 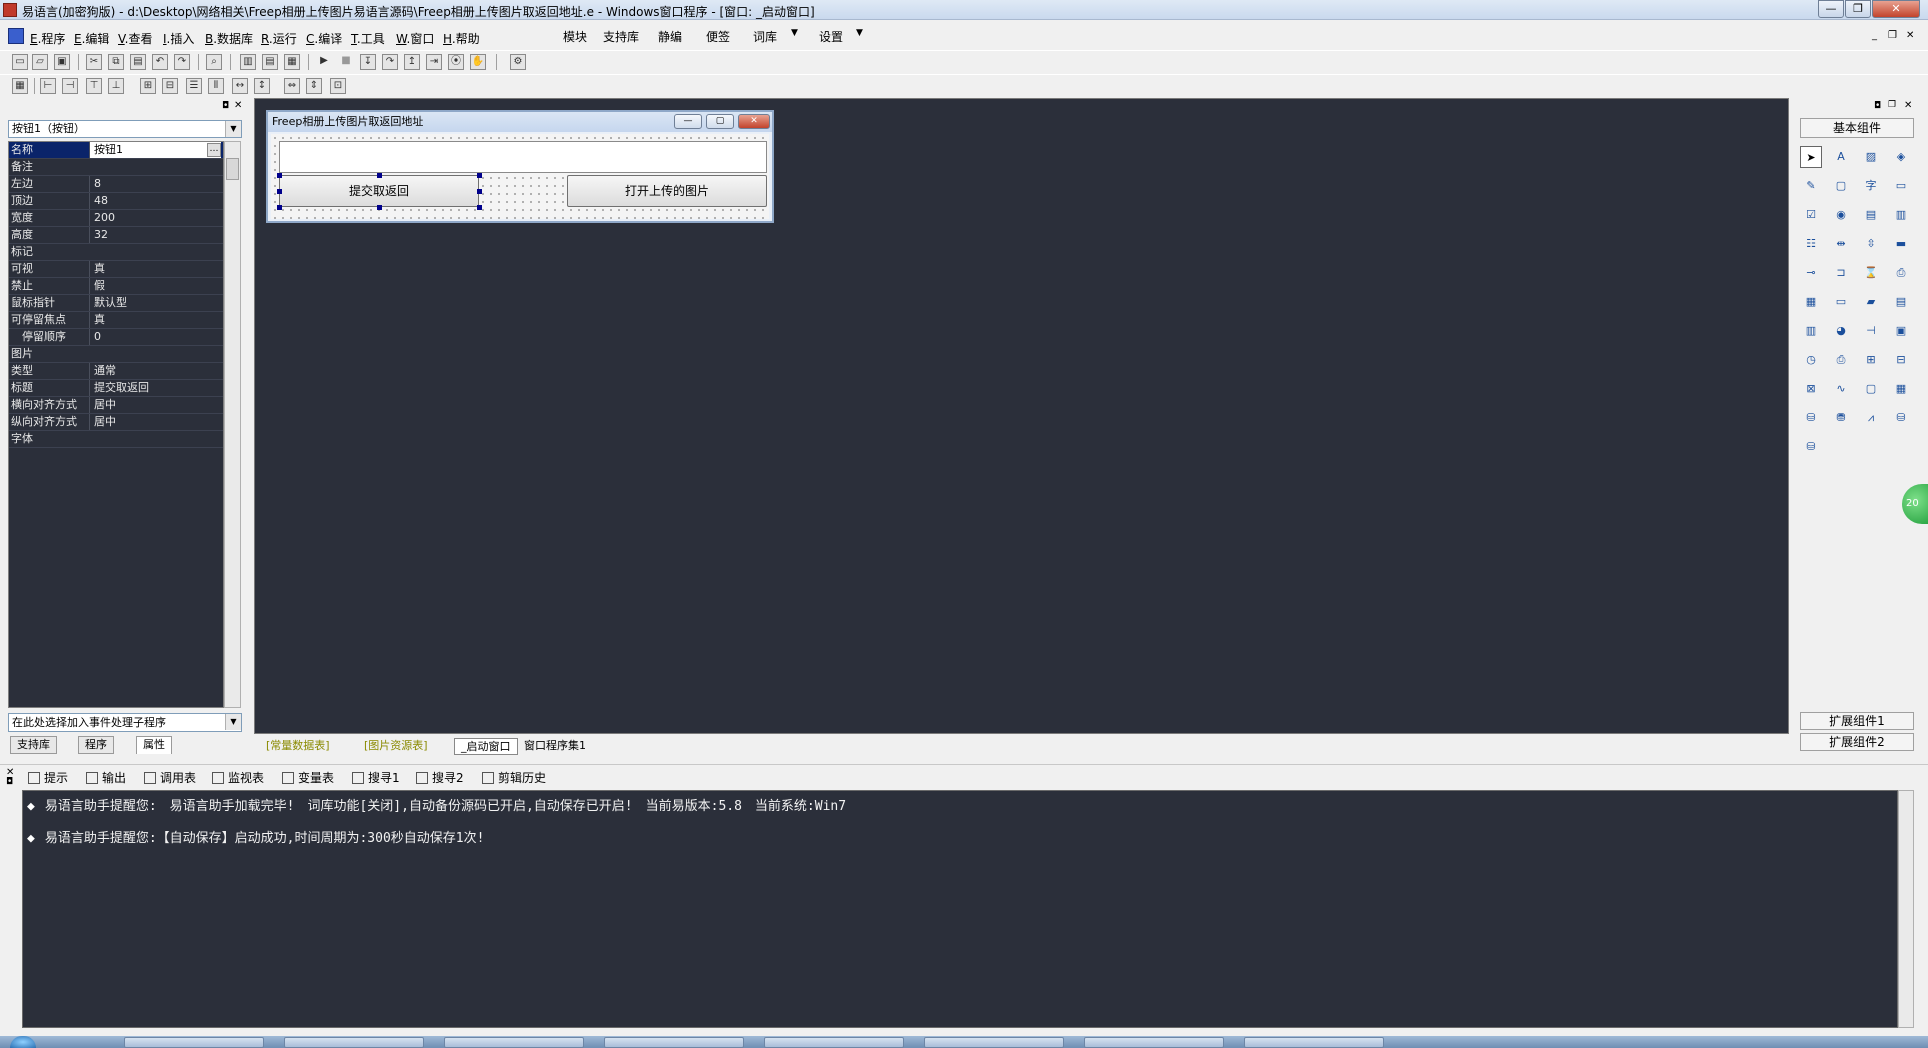 What do you see at coordinates (1841, 215) in the screenshot?
I see `radio-tool-icon: ◉` at bounding box center [1841, 215].